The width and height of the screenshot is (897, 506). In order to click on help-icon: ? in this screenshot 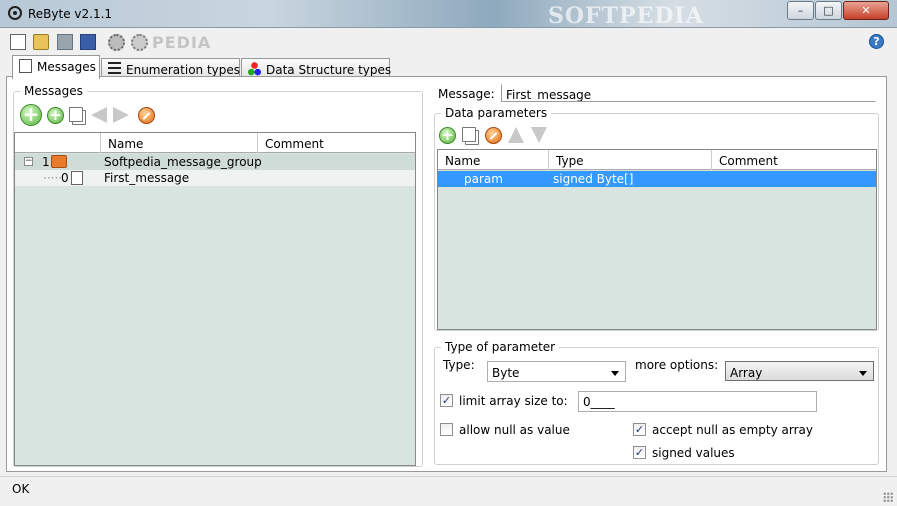, I will do `click(876, 41)`.